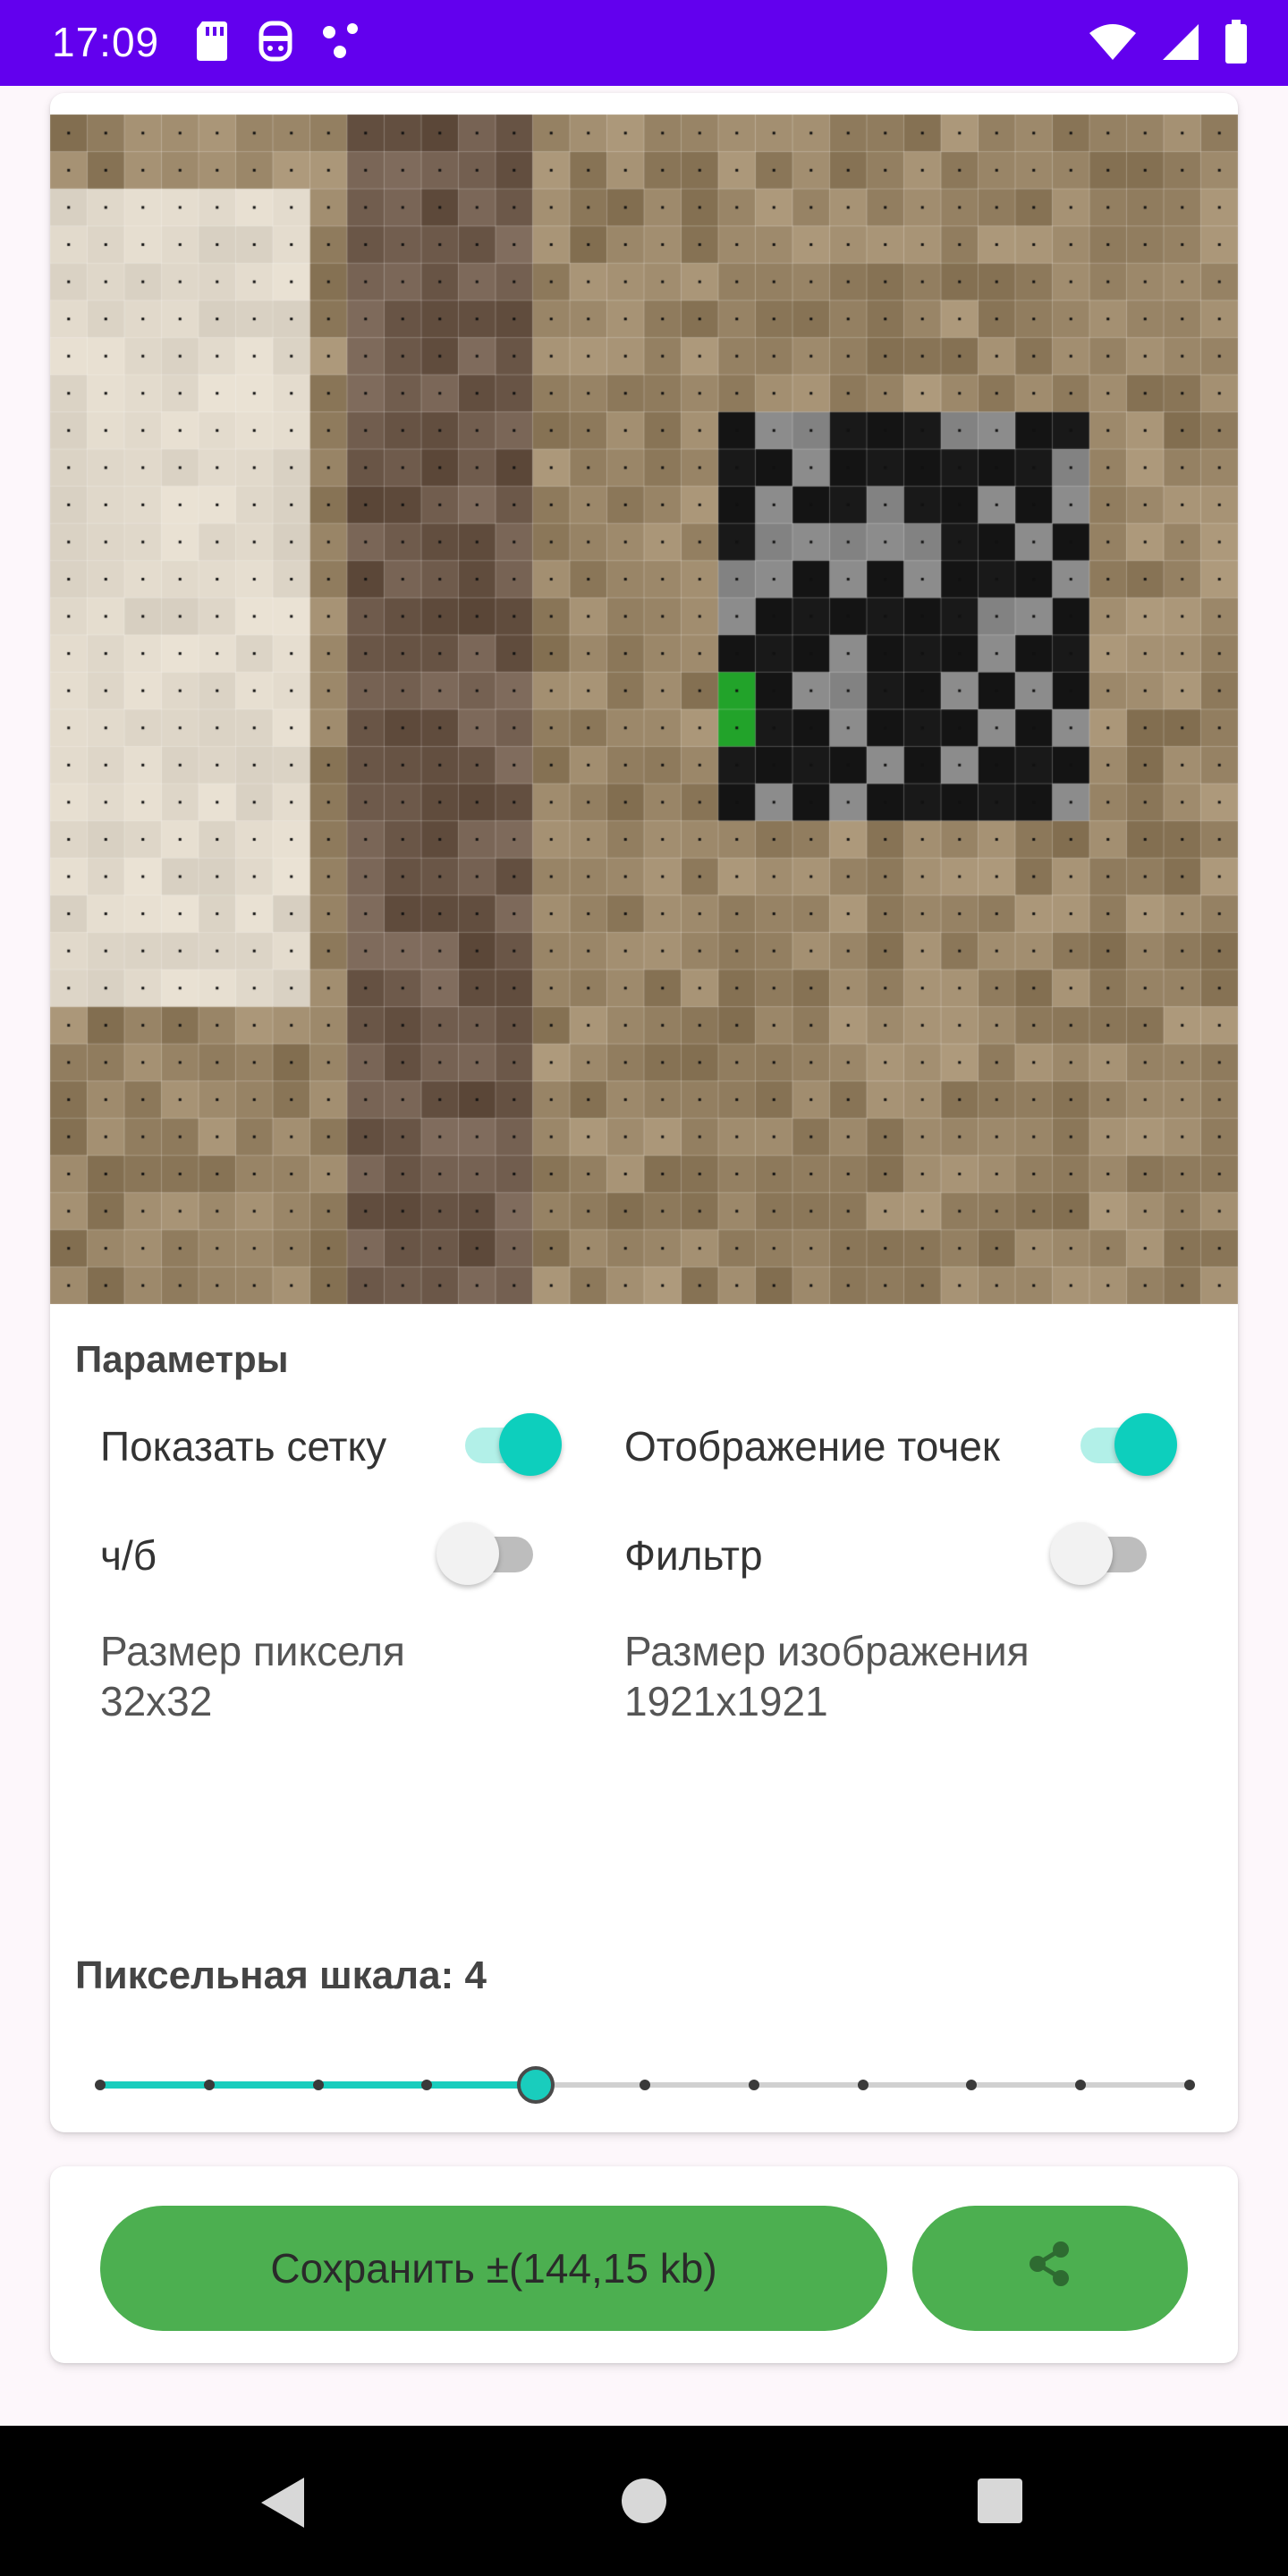  I want to click on image-size-info: Размер изображения 1921x1921, so click(827, 1676).